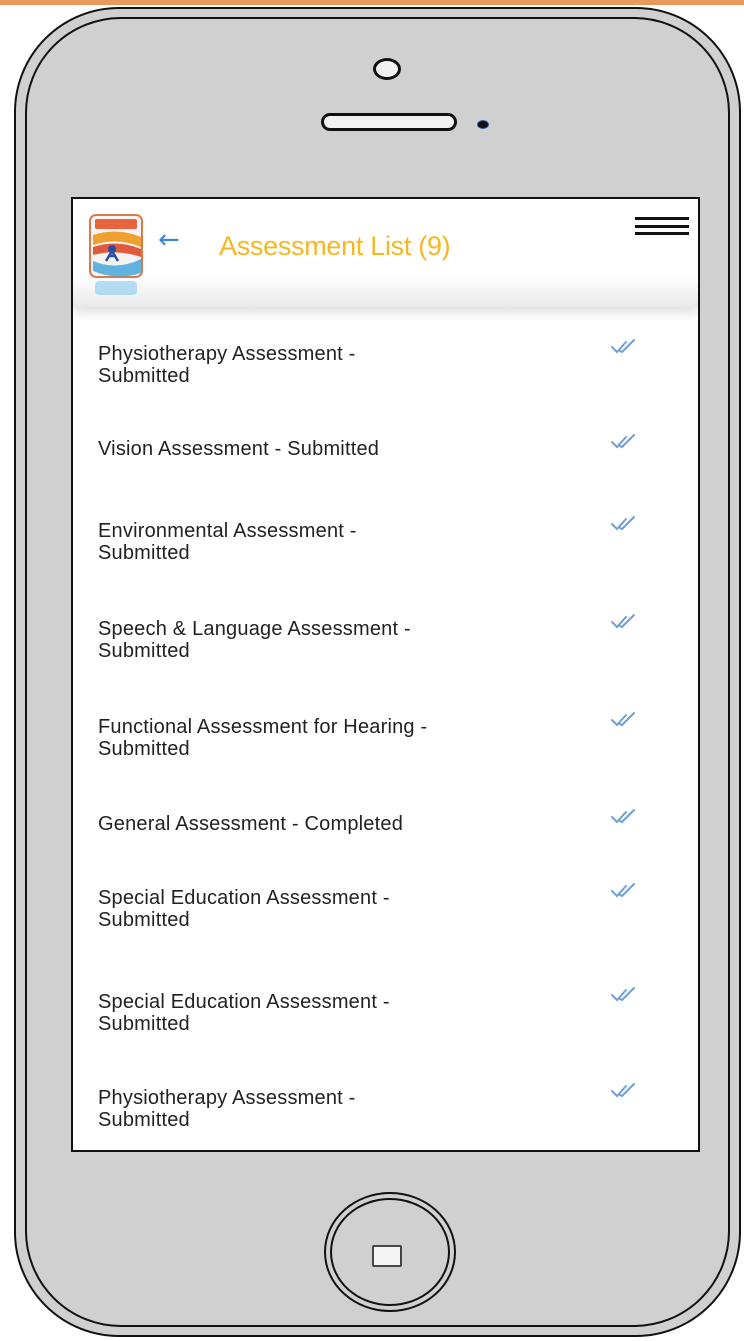 This screenshot has height=1341, width=744. What do you see at coordinates (662, 229) in the screenshot?
I see `hamburger-menu-icon` at bounding box center [662, 229].